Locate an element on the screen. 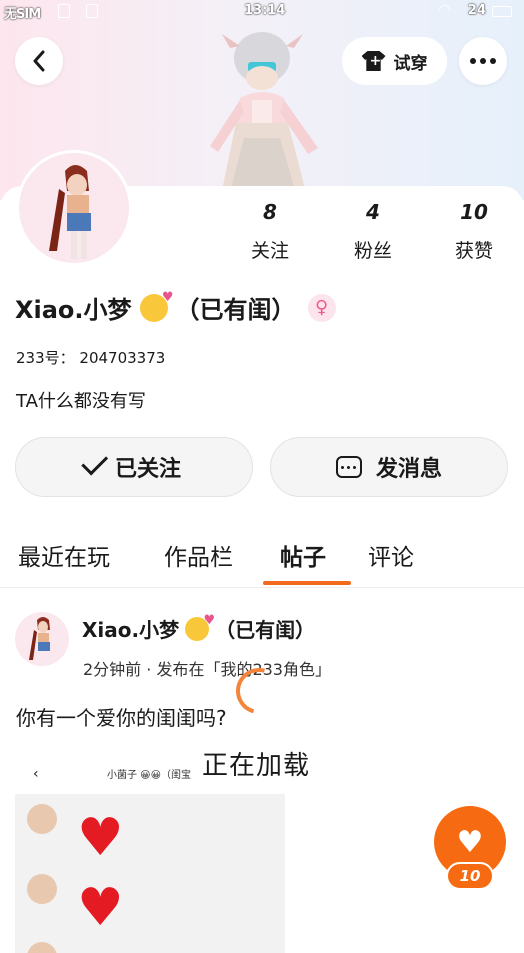  try-on-button: 试穿 is located at coordinates (394, 61).